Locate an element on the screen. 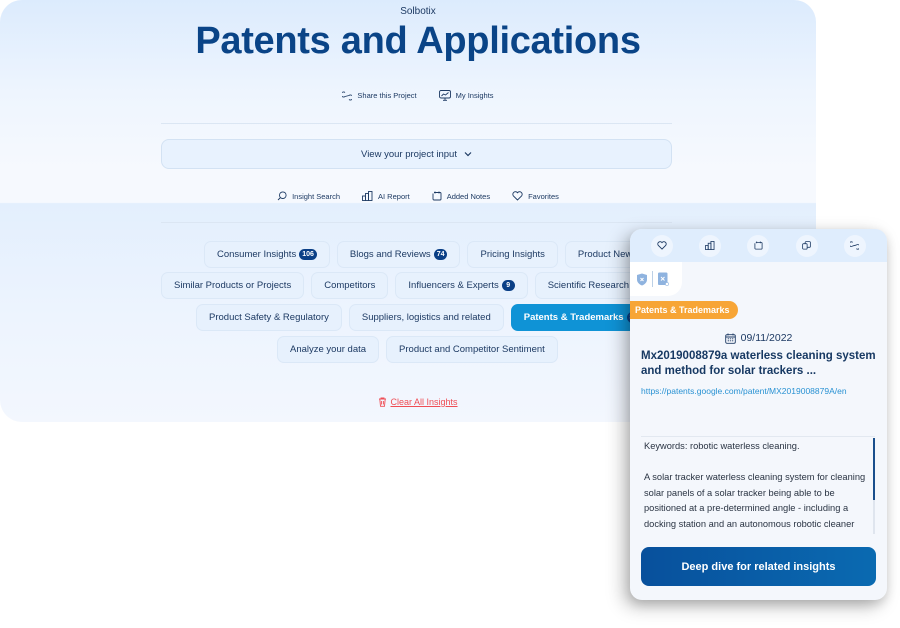 This screenshot has height=628, width=900. status-indicators is located at coordinates (656, 279).